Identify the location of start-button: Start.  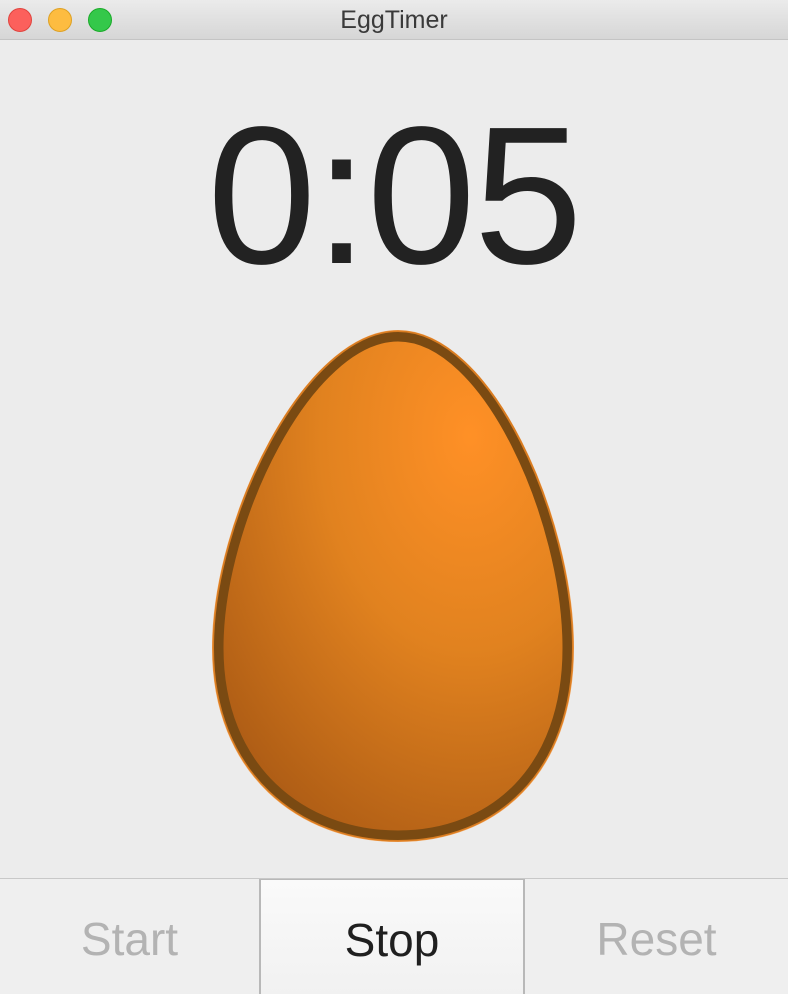
(129, 936).